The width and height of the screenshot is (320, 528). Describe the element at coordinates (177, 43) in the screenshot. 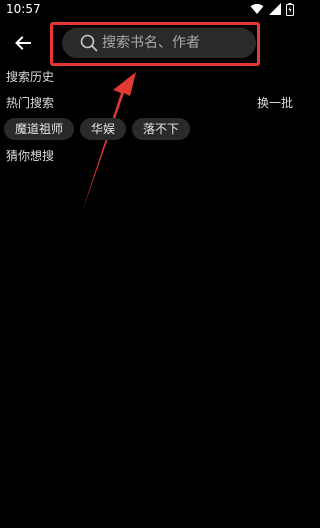

I see `search-input` at that location.